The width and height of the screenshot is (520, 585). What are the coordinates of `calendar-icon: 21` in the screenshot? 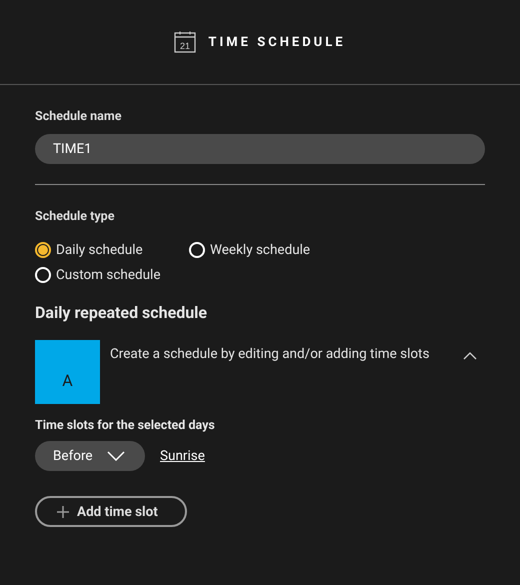 It's located at (185, 42).